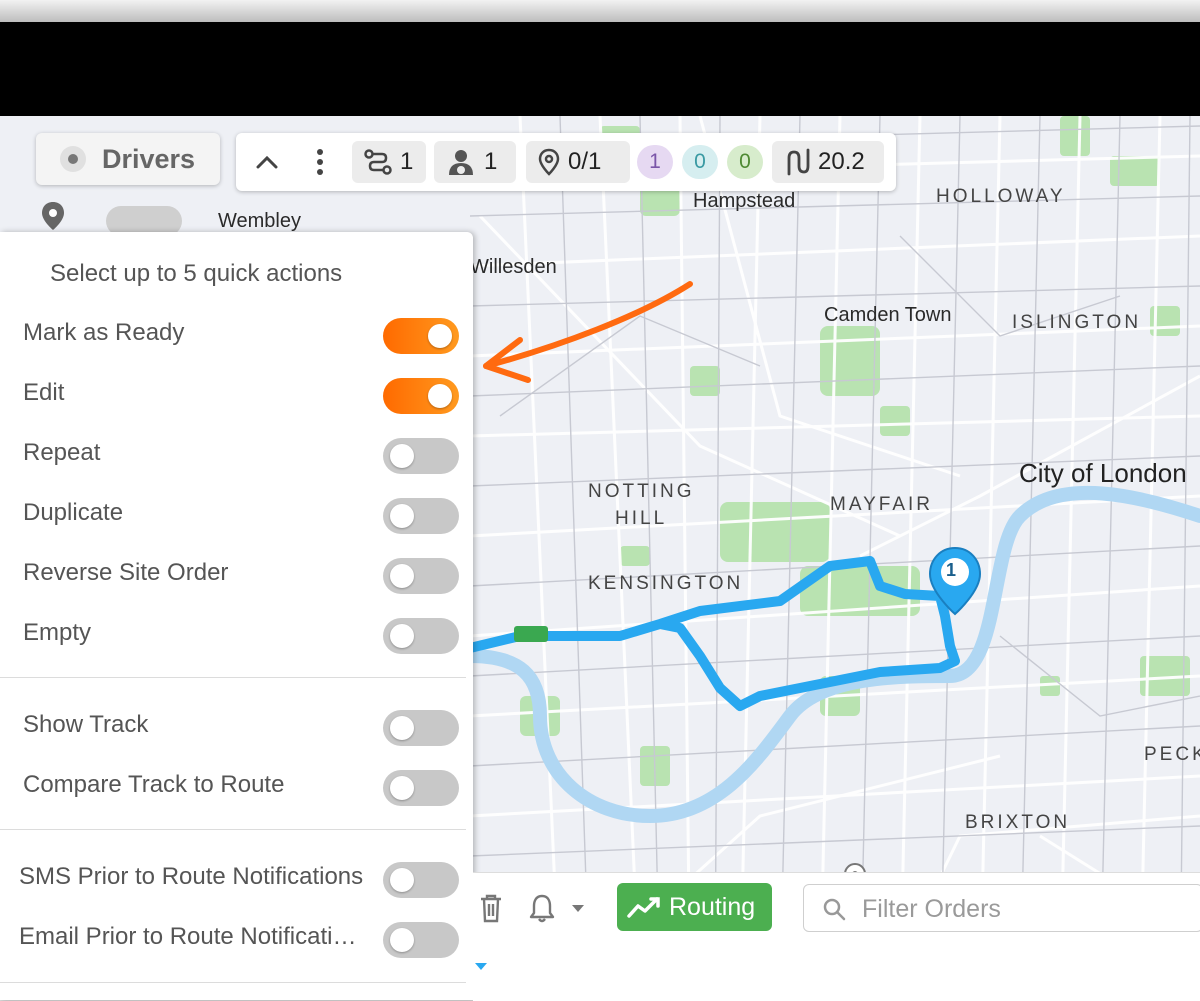 This screenshot has width=1200, height=1001. I want to click on bell-icon, so click(542, 908).